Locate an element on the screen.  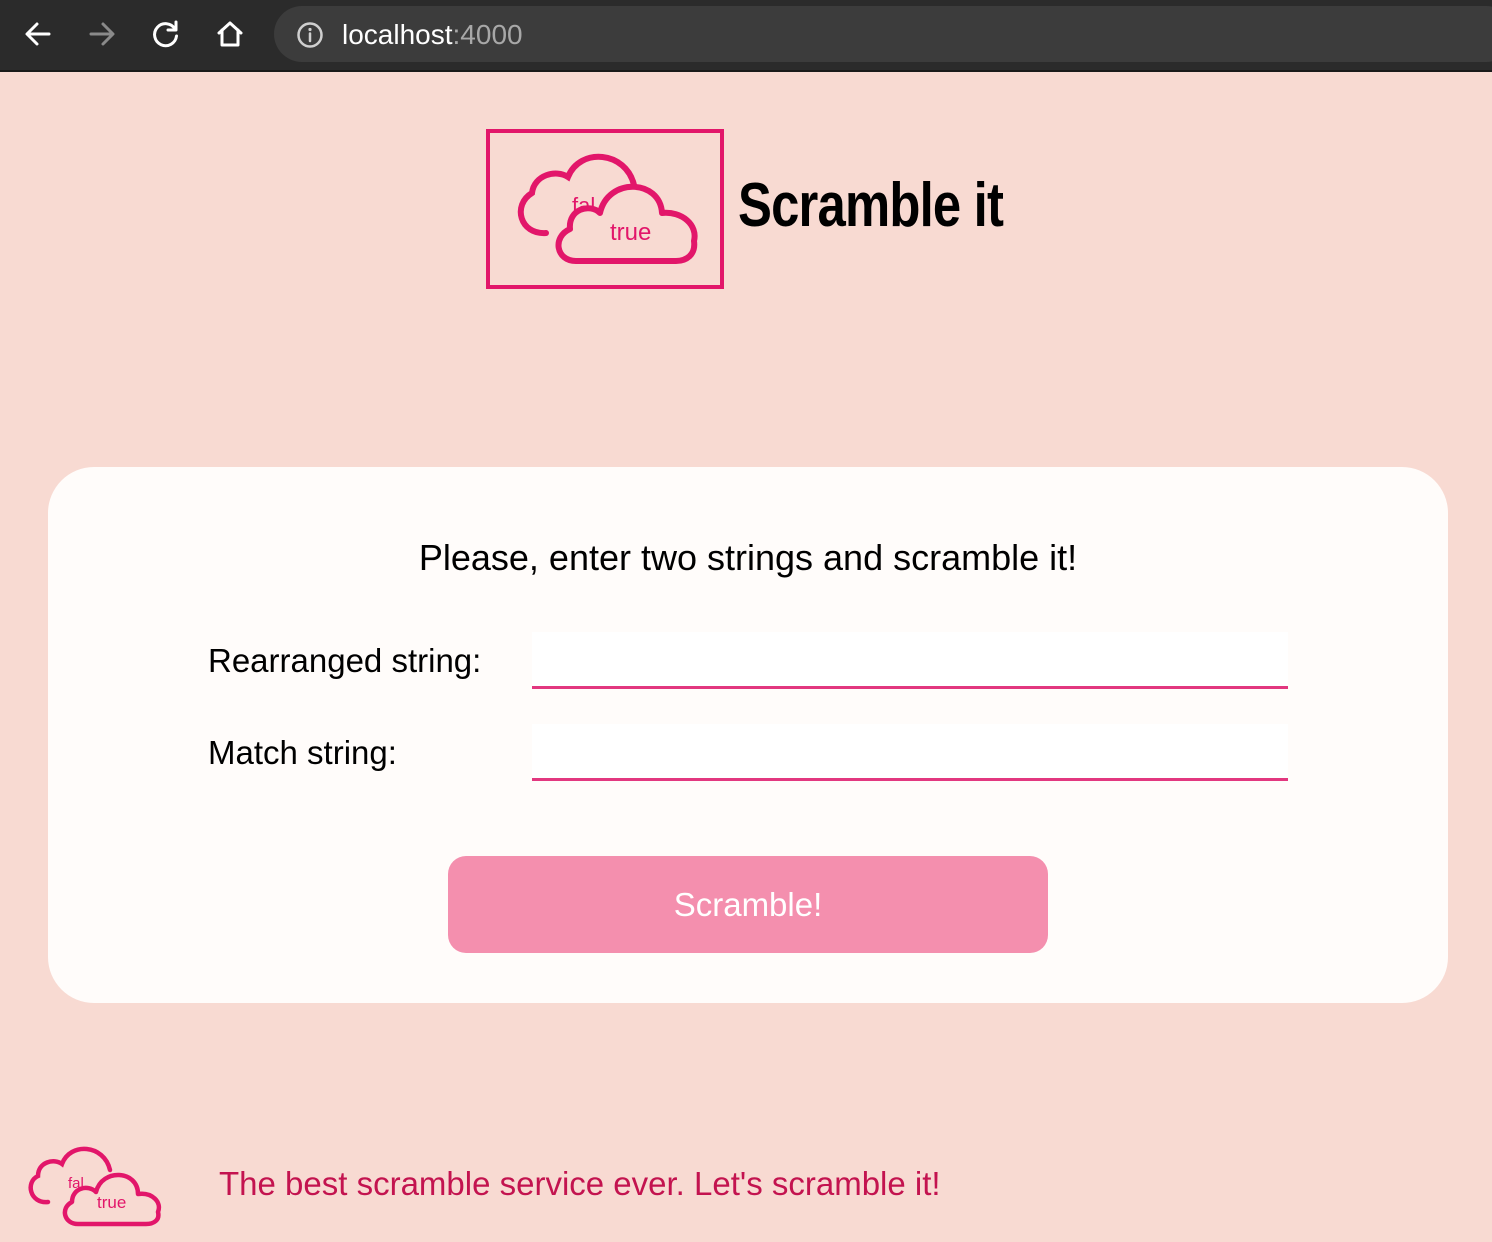
reload-button is located at coordinates (166, 34).